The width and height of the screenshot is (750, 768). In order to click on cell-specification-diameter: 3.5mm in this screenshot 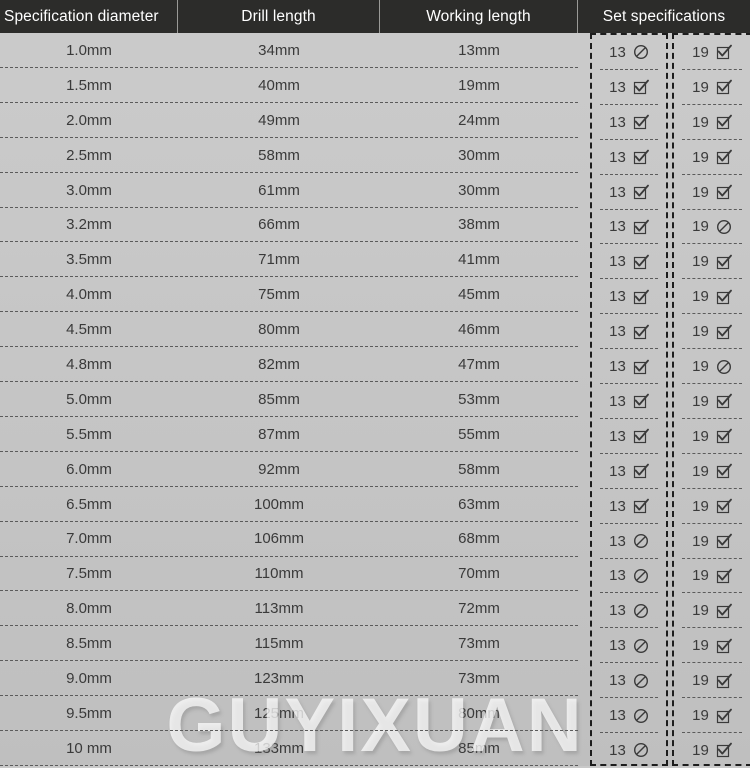, I will do `click(89, 260)`.